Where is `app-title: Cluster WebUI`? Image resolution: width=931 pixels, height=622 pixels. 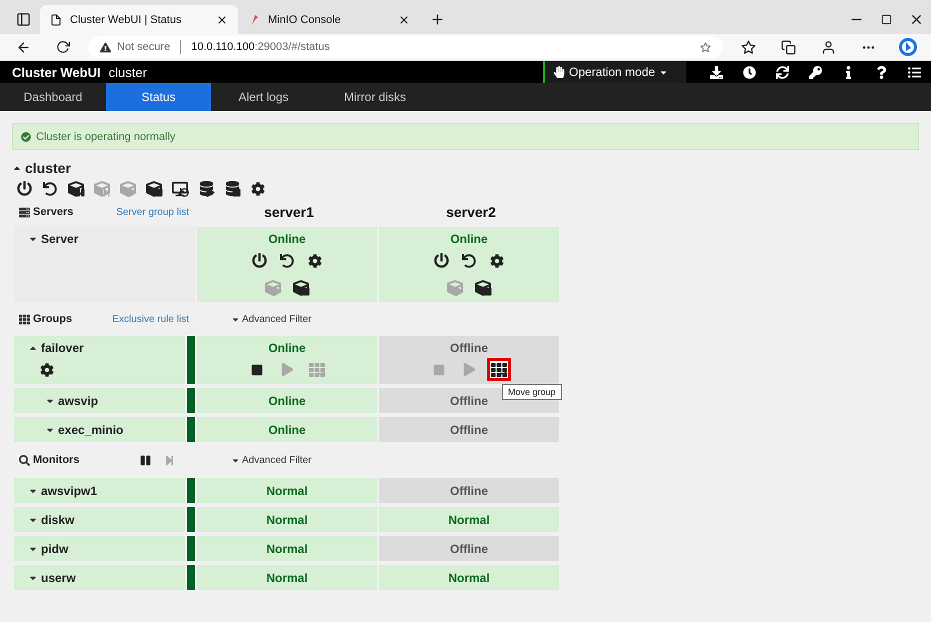
app-title: Cluster WebUI is located at coordinates (56, 72).